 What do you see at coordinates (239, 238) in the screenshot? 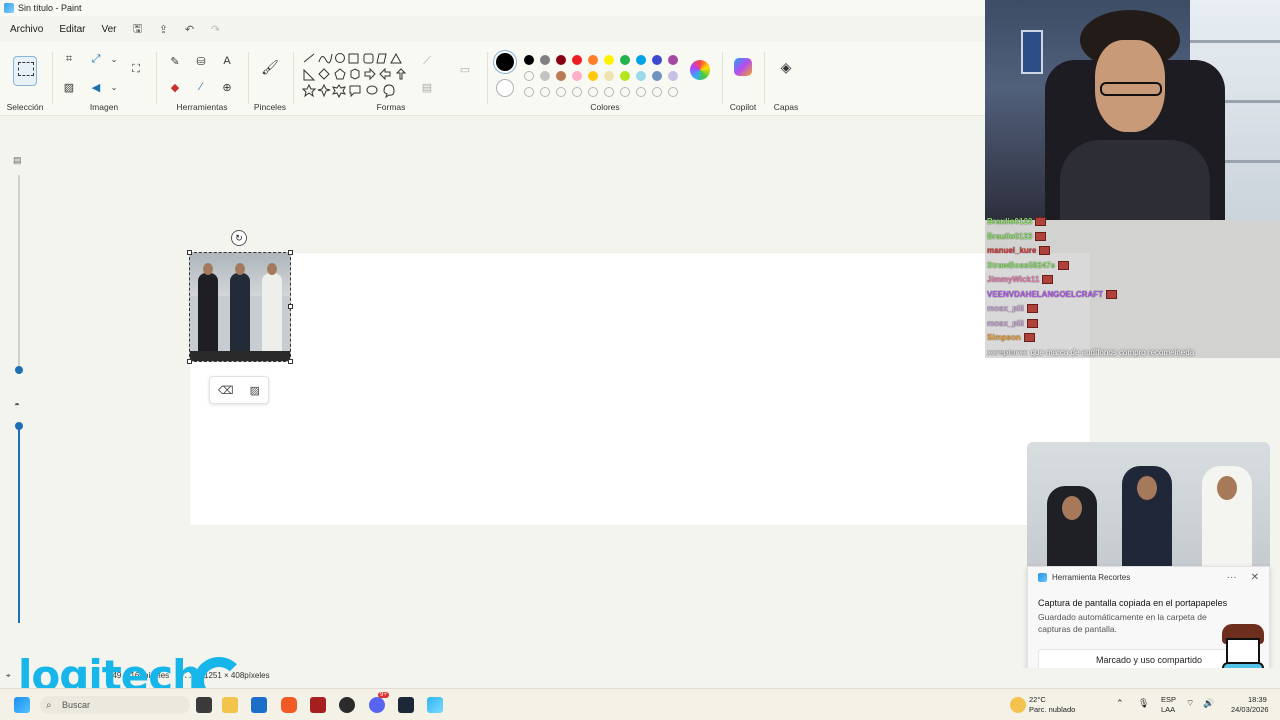
I see `rotate-handle-icon: ↻` at bounding box center [239, 238].